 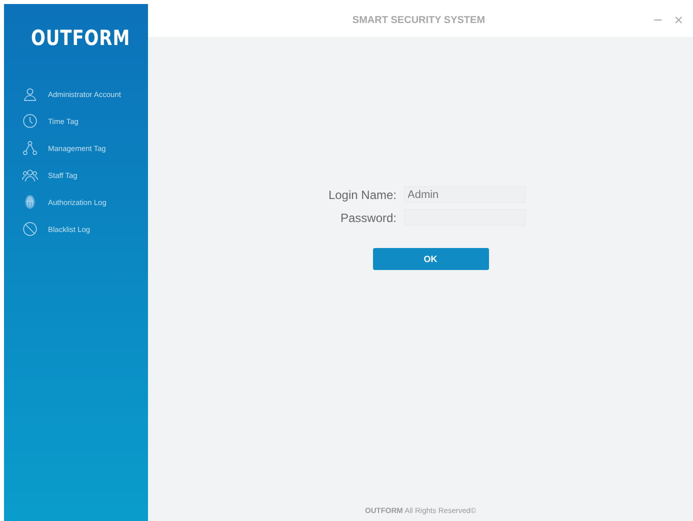 What do you see at coordinates (30, 175) in the screenshot?
I see `people-icon` at bounding box center [30, 175].